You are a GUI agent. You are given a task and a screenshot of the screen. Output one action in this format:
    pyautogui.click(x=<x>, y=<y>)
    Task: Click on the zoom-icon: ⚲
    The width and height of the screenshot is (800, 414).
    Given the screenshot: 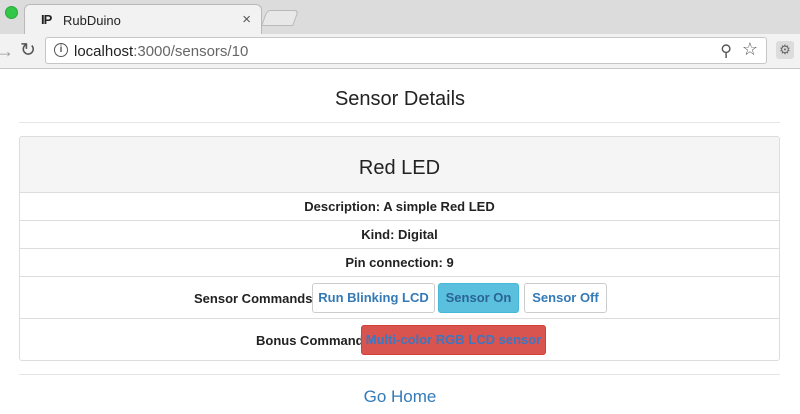 What is the action you would take?
    pyautogui.click(x=726, y=51)
    